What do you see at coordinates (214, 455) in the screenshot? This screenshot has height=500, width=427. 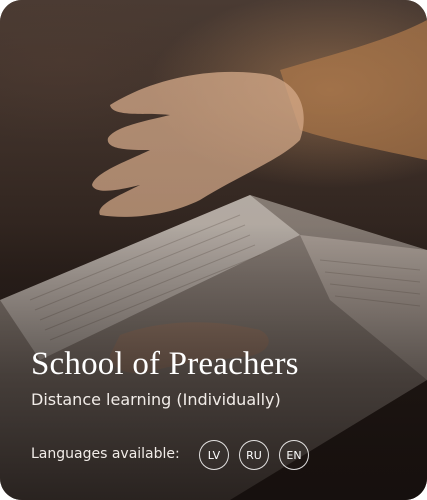 I see `language-lv-button: LV` at bounding box center [214, 455].